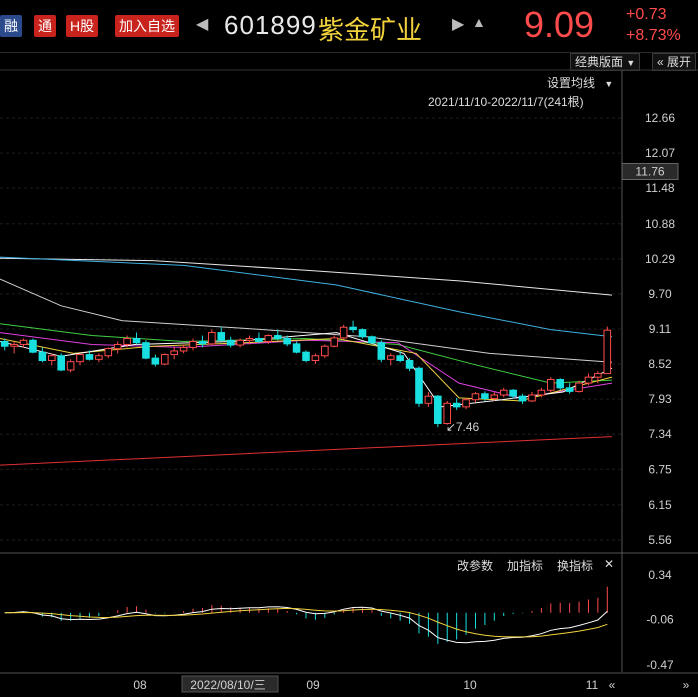  What do you see at coordinates (313, 685) in the screenshot?
I see `x-tick-label: 09` at bounding box center [313, 685].